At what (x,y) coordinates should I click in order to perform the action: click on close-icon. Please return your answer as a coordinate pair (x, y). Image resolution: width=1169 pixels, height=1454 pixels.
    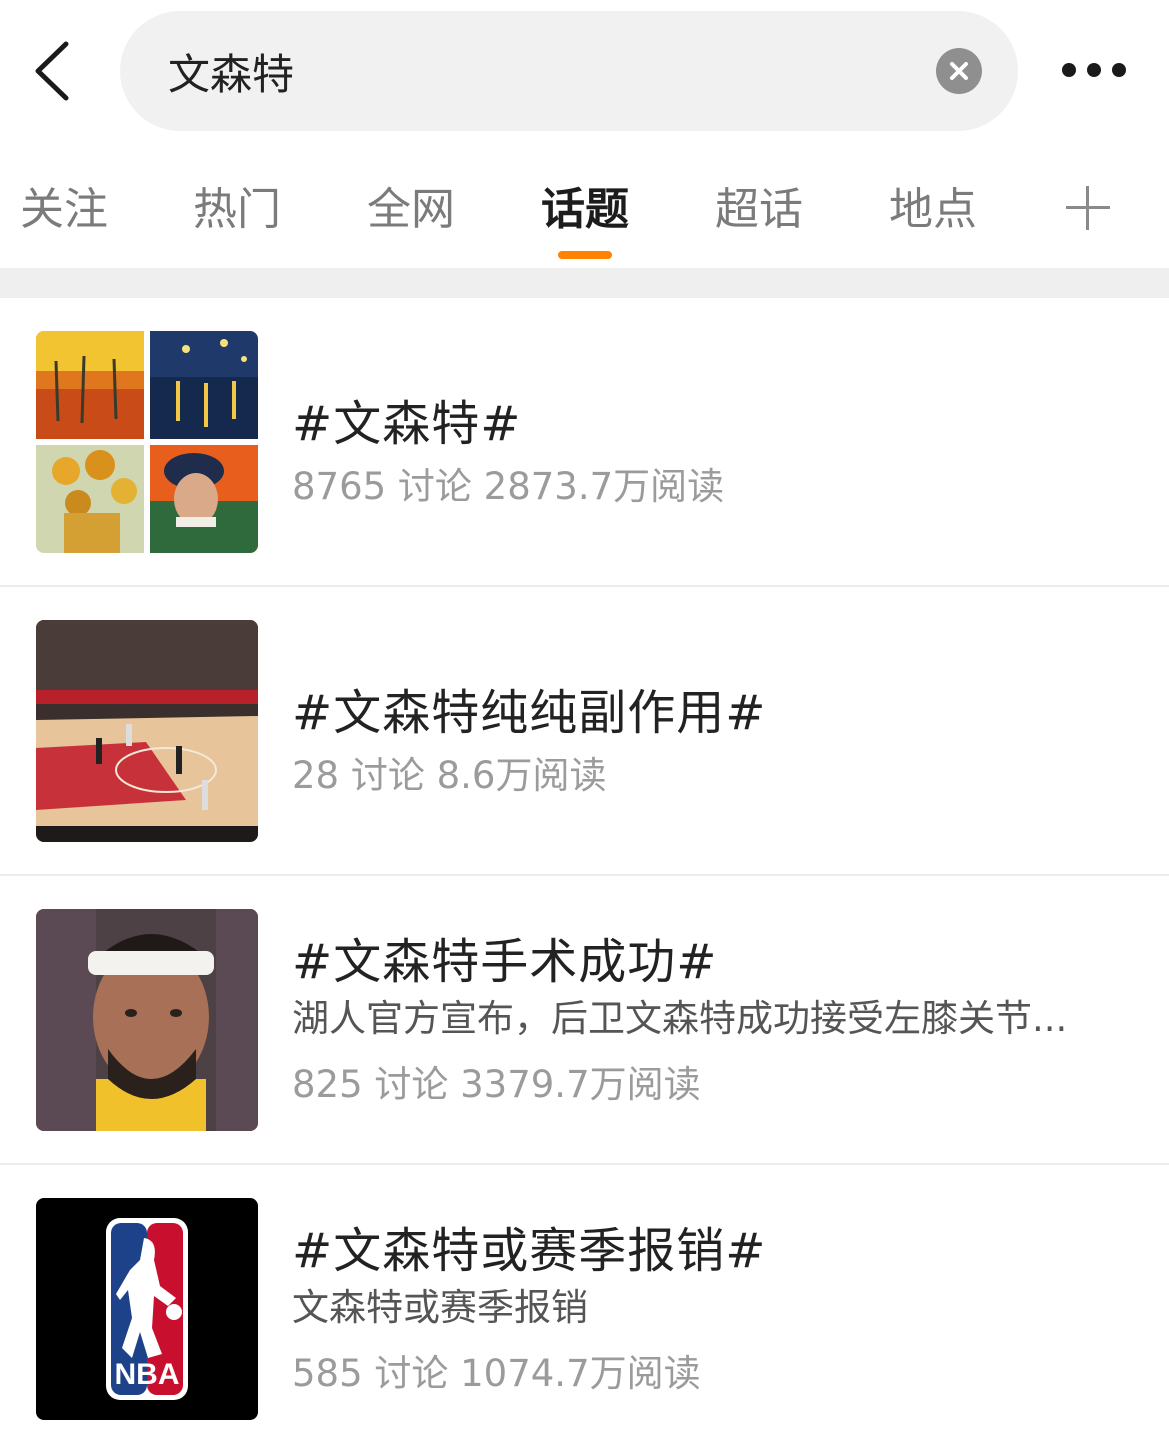
    Looking at the image, I should click on (959, 71).